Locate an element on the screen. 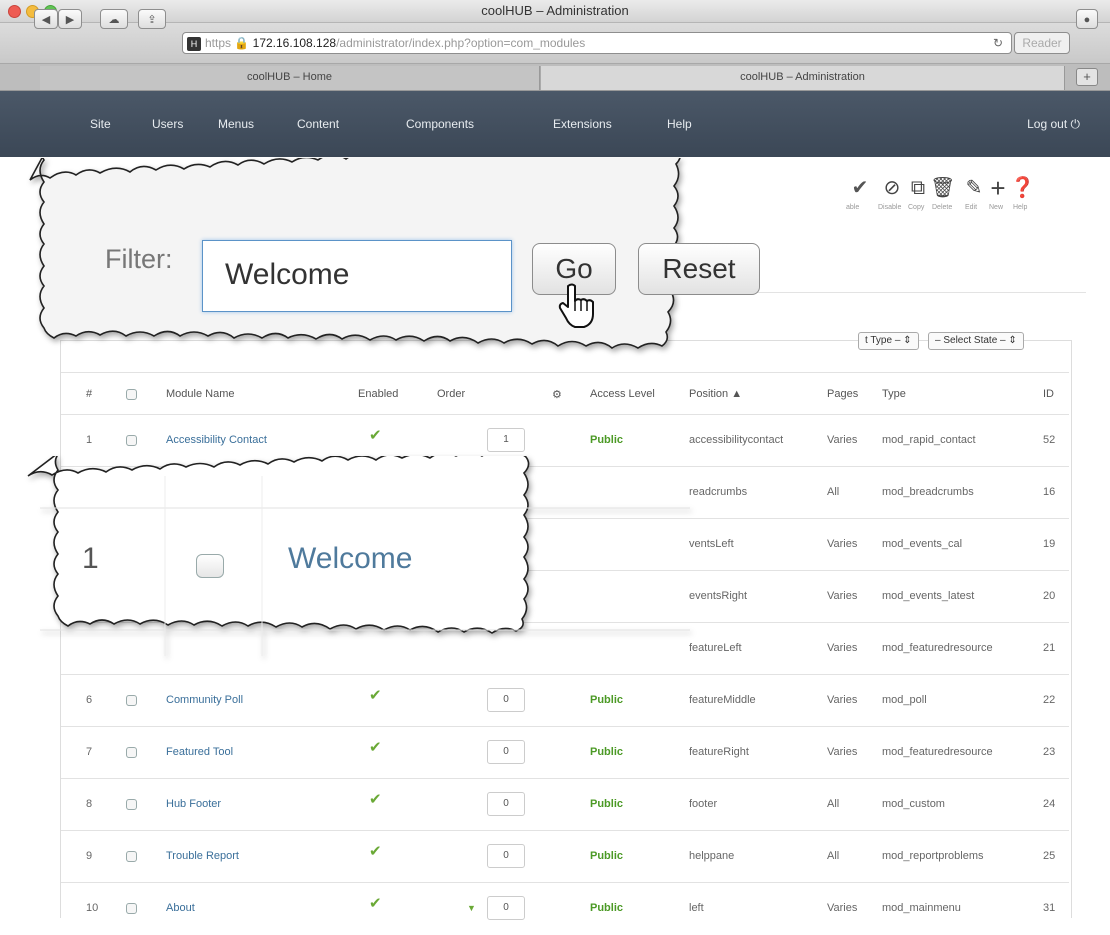  result-row-checkbox is located at coordinates (210, 566).